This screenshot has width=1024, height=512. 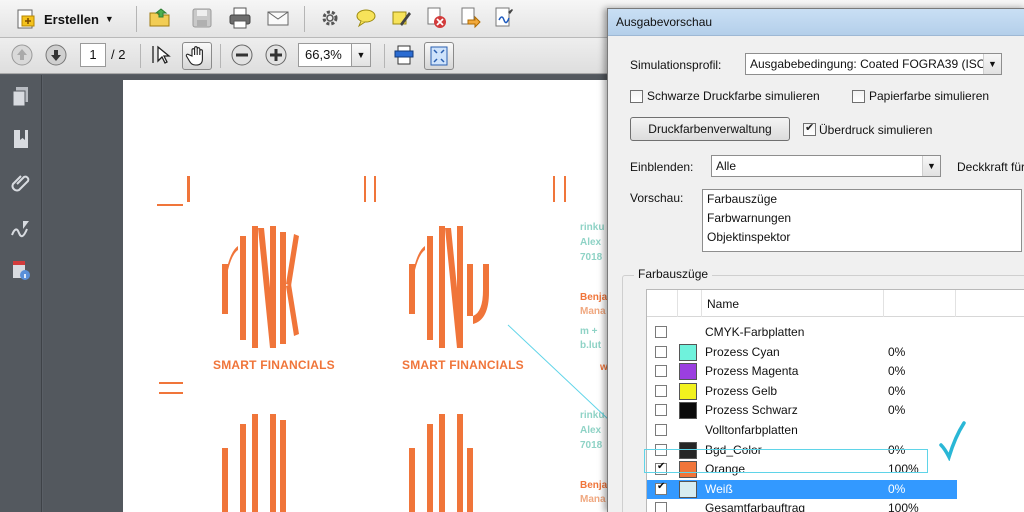 What do you see at coordinates (835, 333) in the screenshot?
I see `separation-row: CMYK-Farbplatten` at bounding box center [835, 333].